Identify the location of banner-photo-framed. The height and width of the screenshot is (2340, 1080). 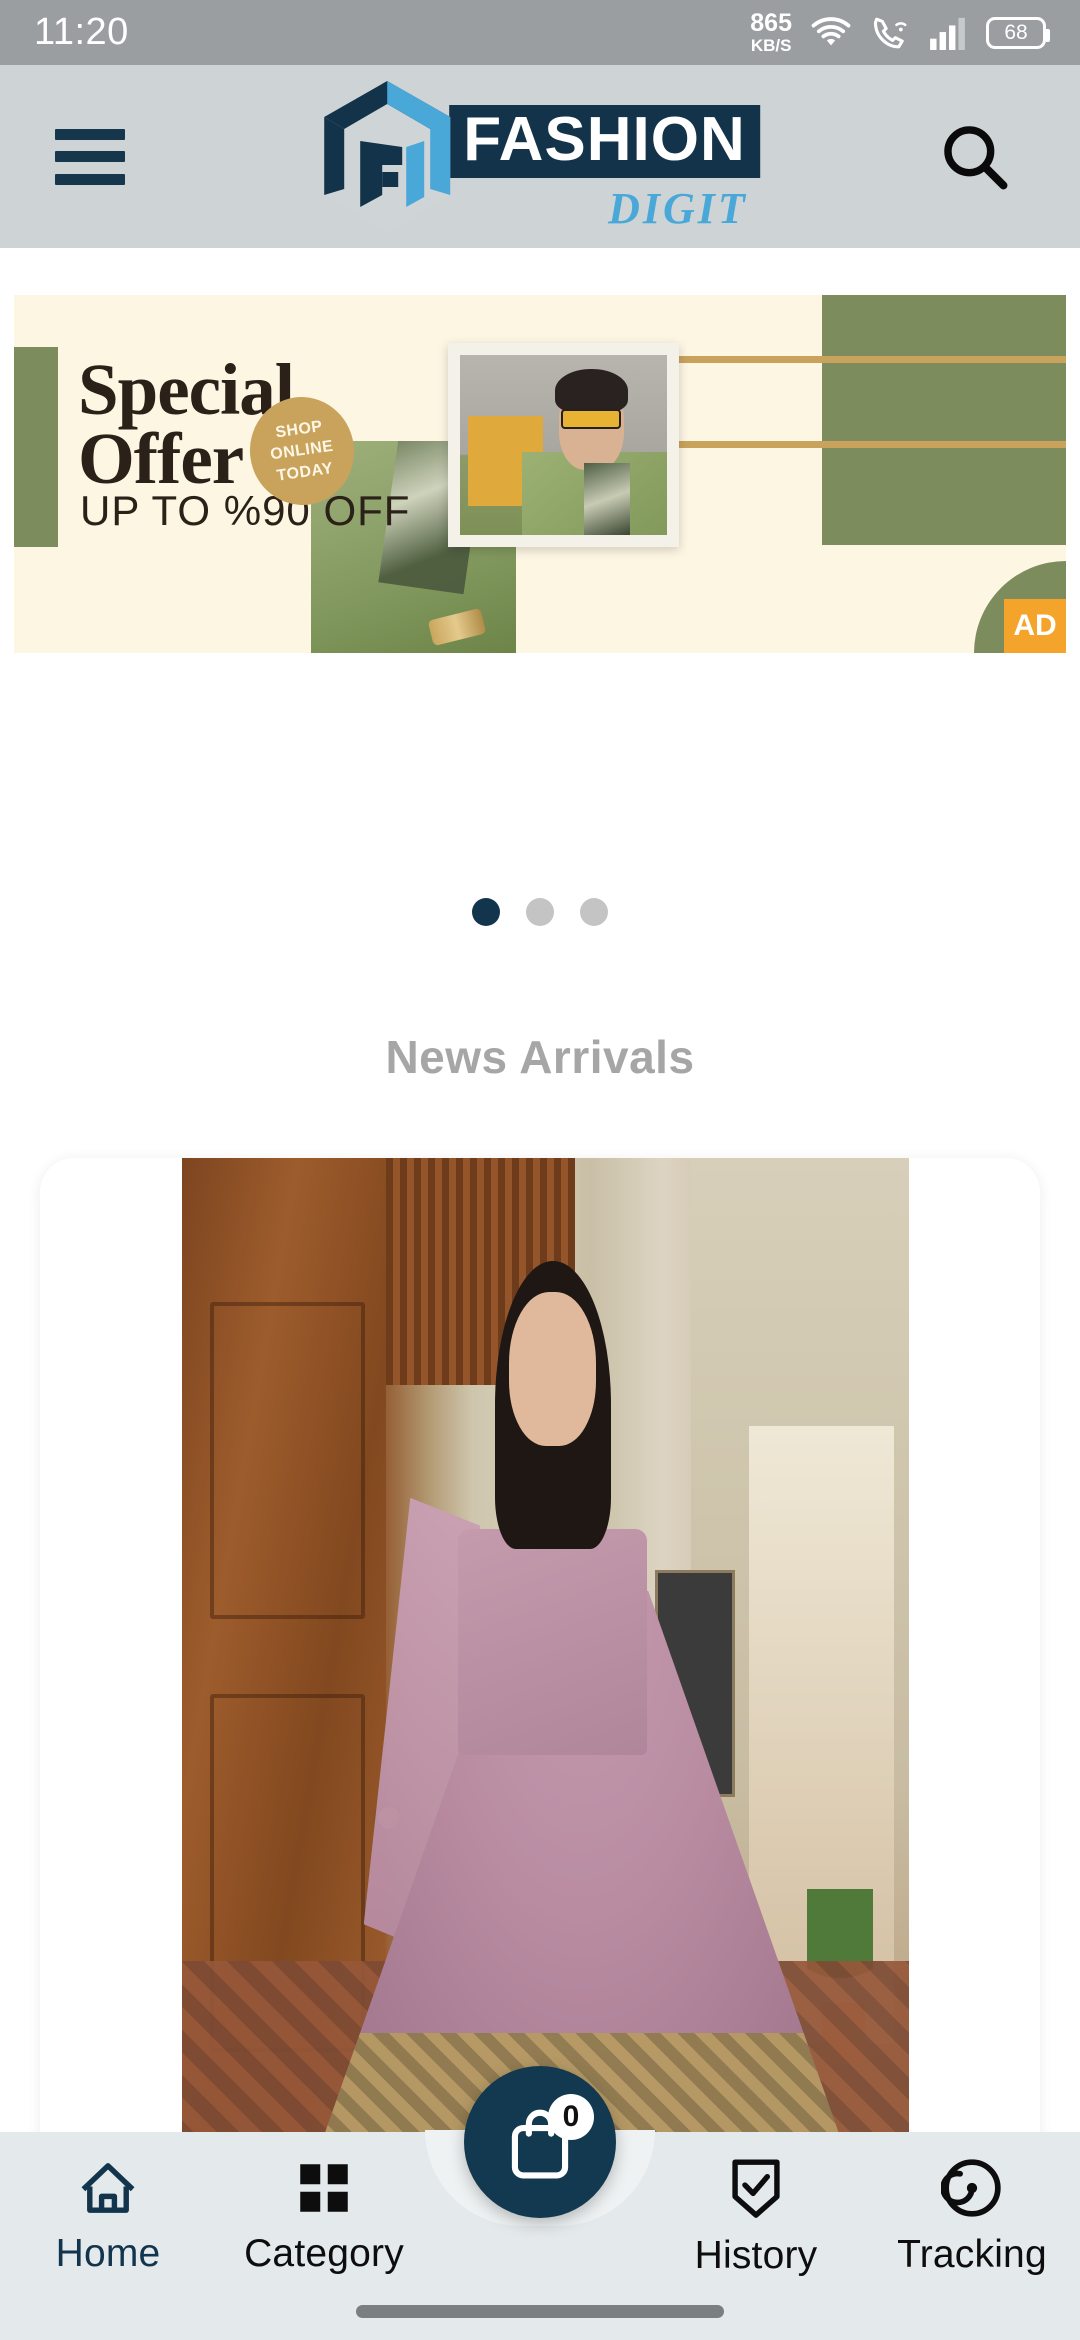
(563, 445).